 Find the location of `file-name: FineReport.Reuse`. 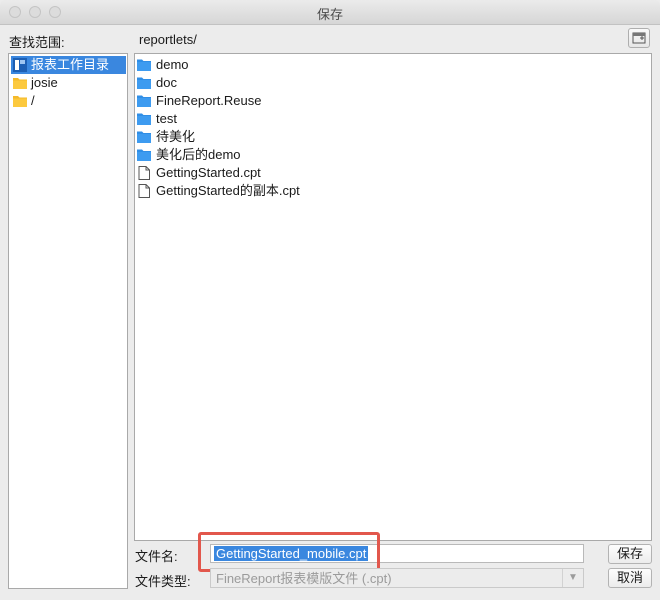

file-name: FineReport.Reuse is located at coordinates (209, 100).